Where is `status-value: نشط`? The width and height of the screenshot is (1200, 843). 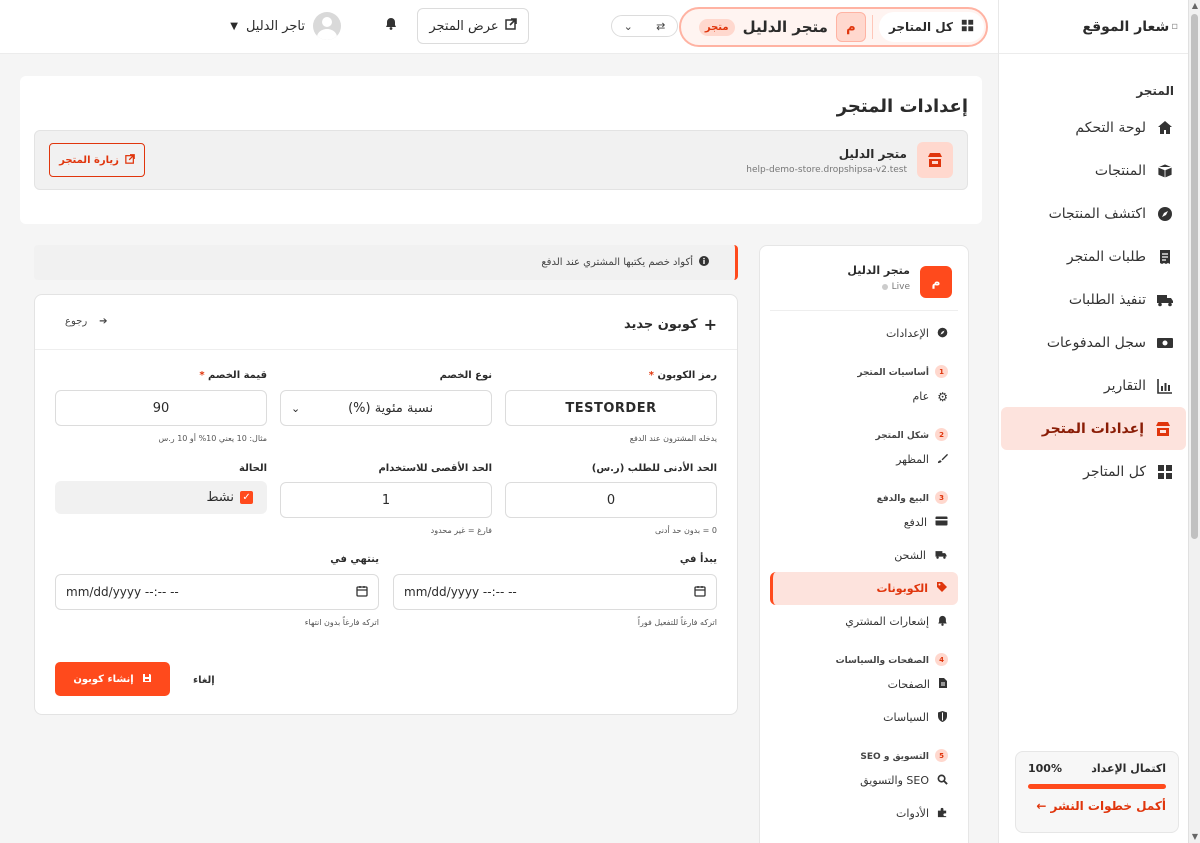 status-value: نشط is located at coordinates (220, 497).